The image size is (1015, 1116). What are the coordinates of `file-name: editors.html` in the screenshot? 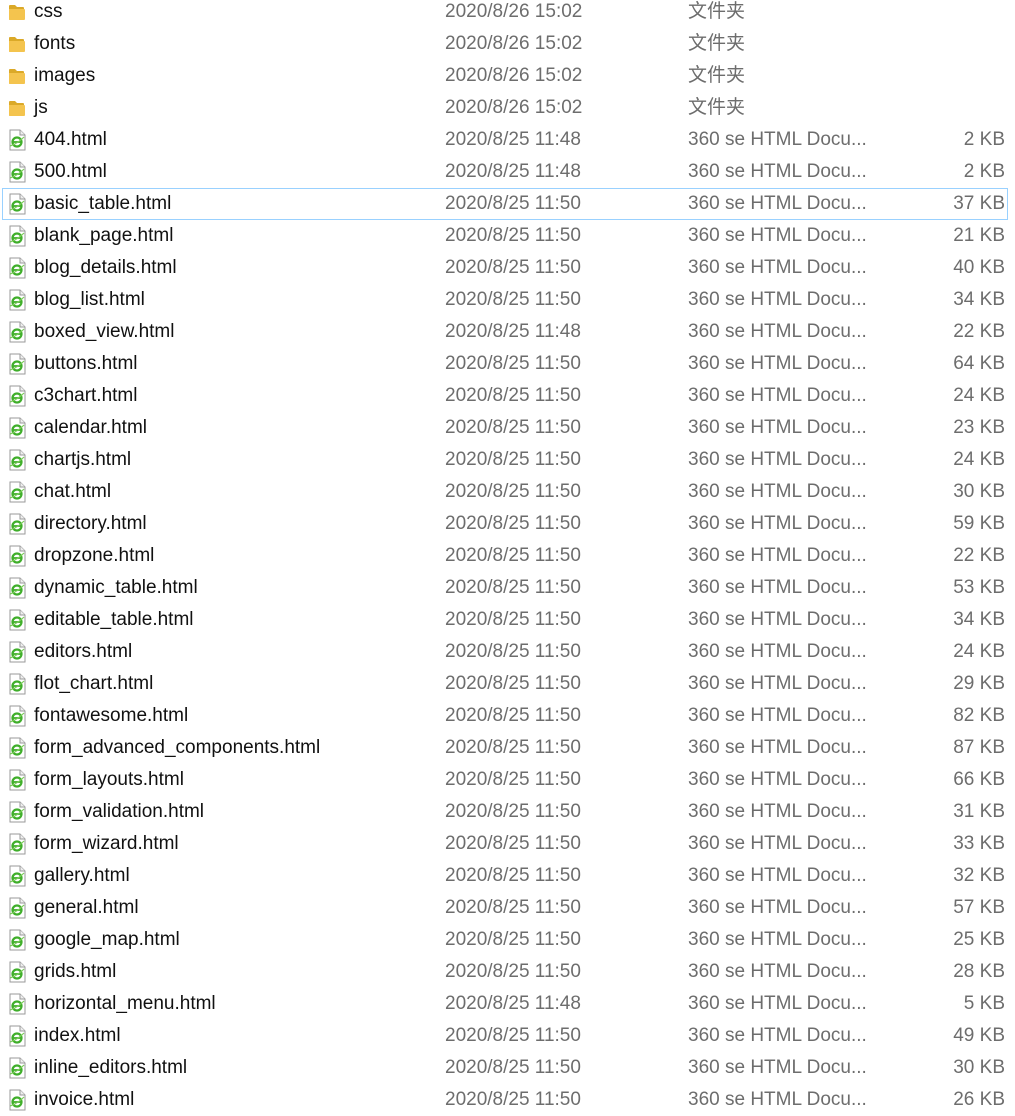 It's located at (83, 651).